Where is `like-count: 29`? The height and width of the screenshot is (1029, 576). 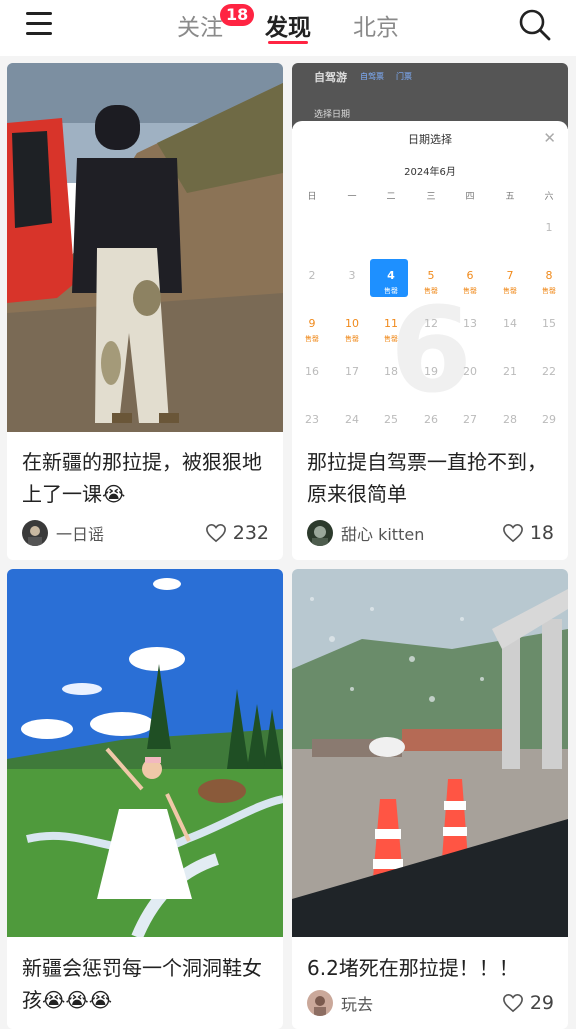
like-count: 29 is located at coordinates (541, 1003).